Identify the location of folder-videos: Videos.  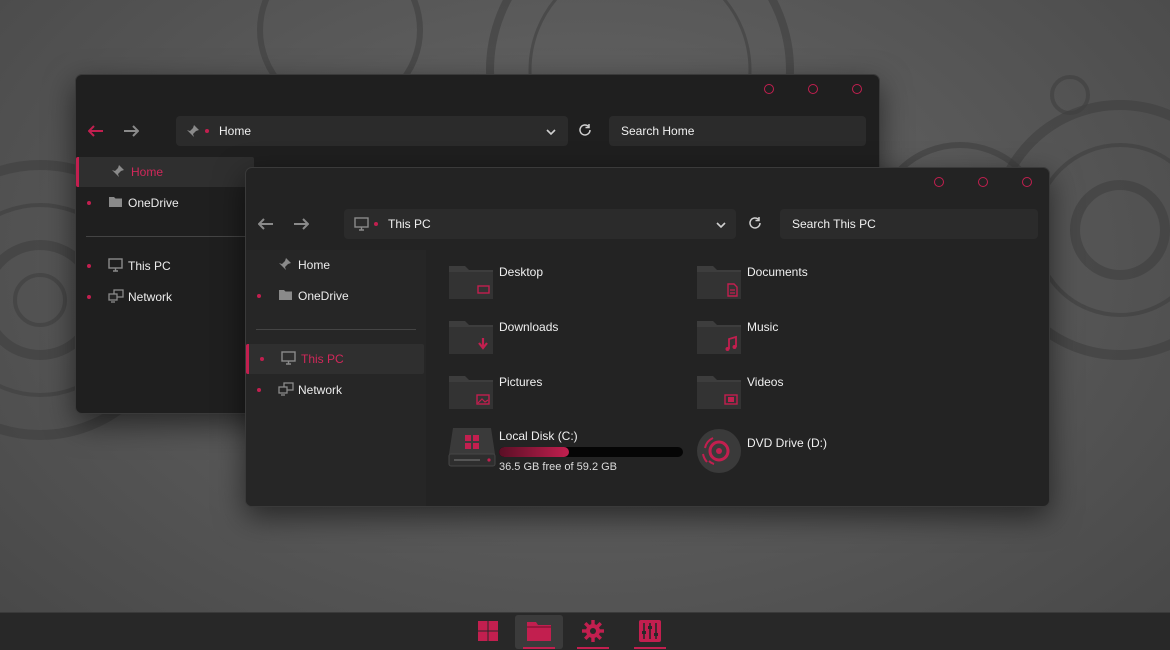
(796, 395).